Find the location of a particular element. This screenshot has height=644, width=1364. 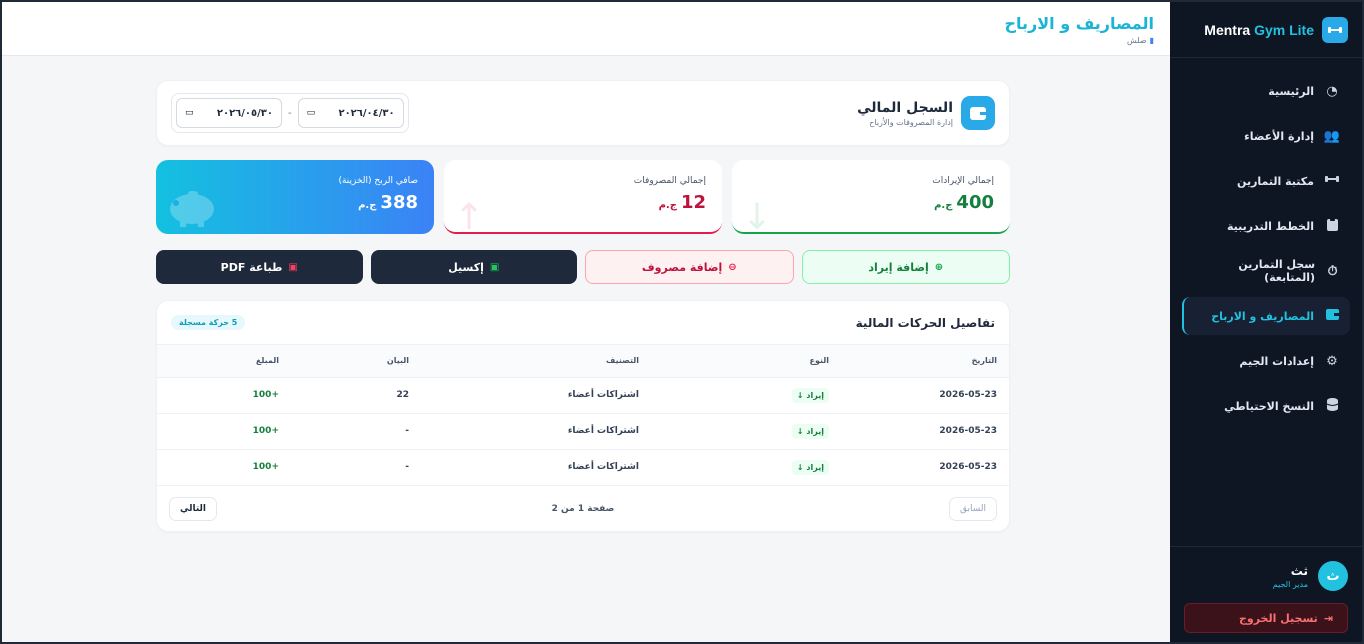

sidebar-item-backup: النسخ الاحتياطي is located at coordinates (1266, 406).